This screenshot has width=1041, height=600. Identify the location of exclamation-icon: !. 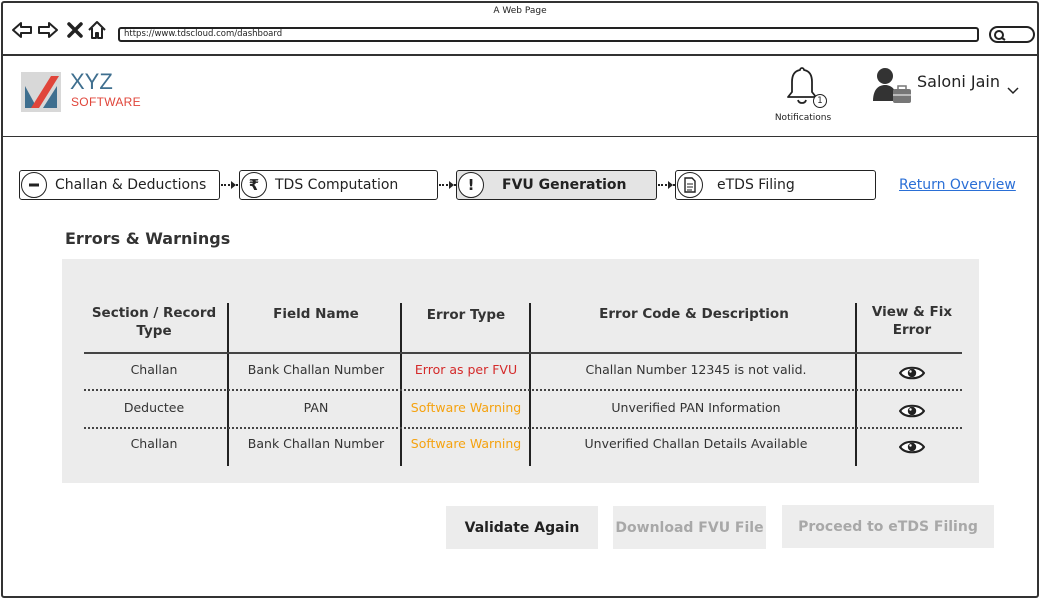
(471, 185).